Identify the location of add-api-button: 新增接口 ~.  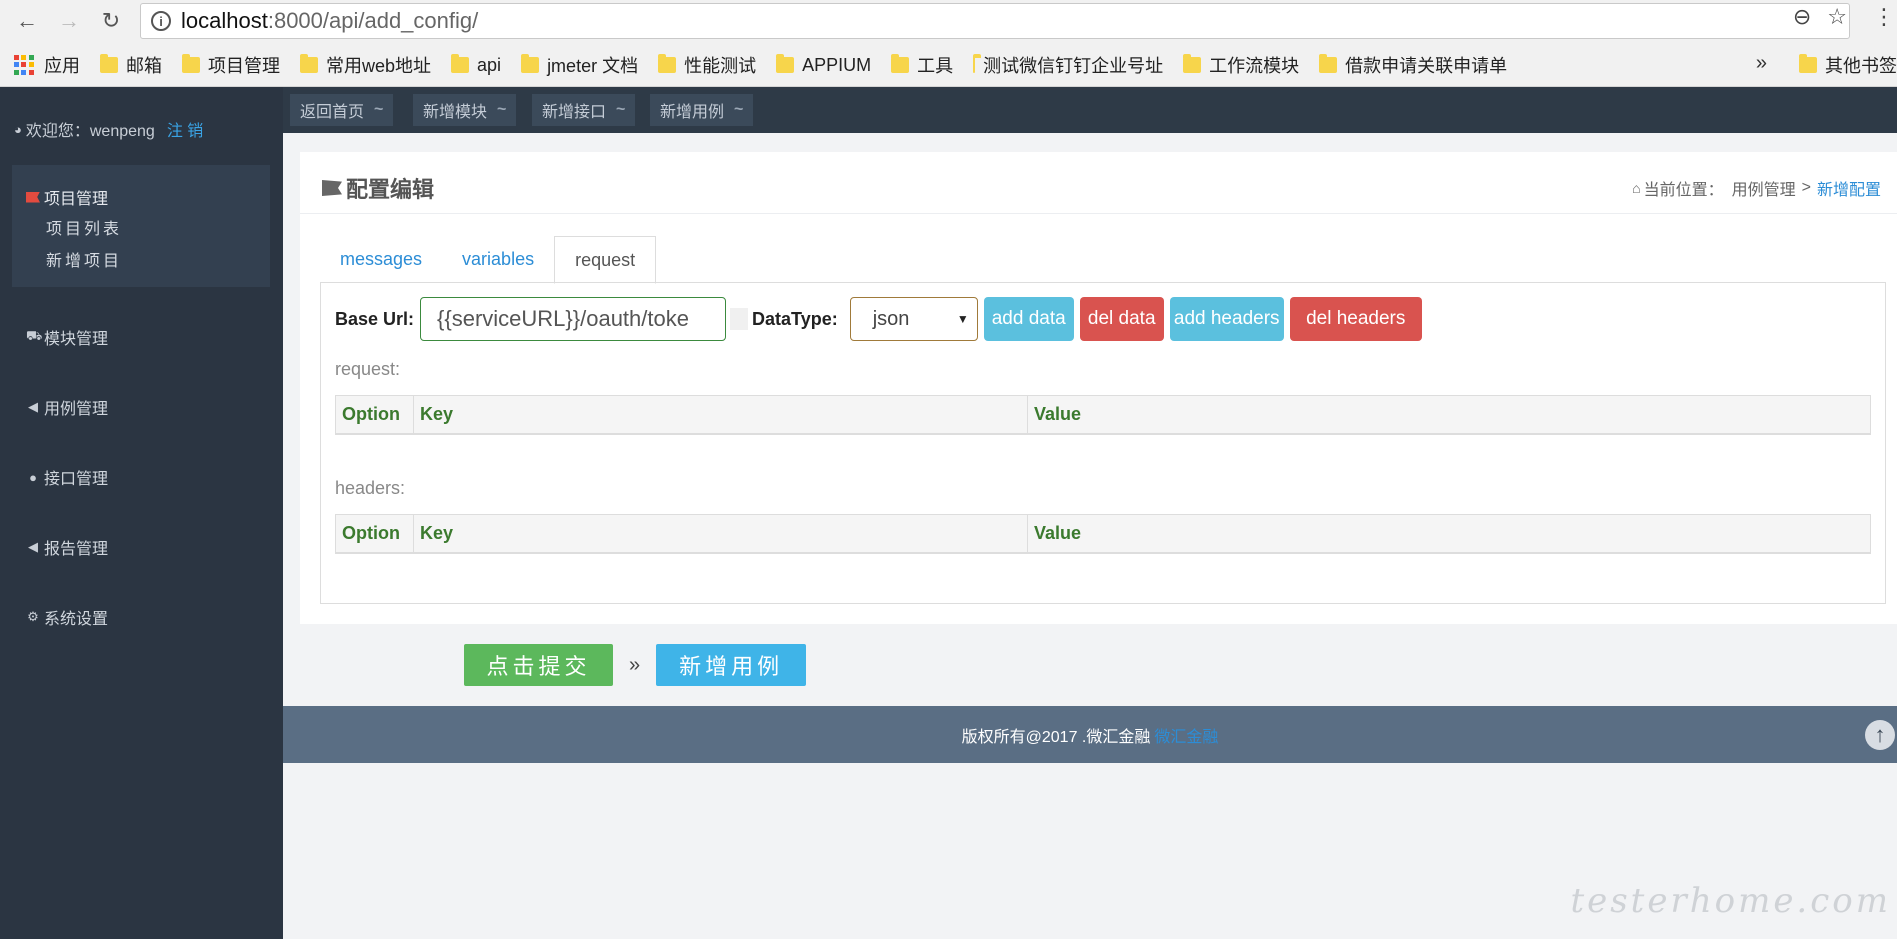
(584, 110).